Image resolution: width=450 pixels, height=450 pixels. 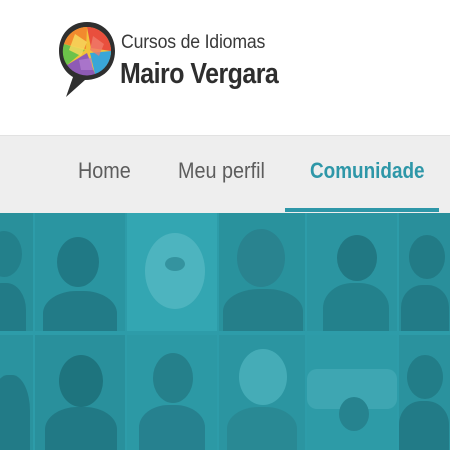 I want to click on nav-item-comunidade-label: Comunidade, so click(x=367, y=170).